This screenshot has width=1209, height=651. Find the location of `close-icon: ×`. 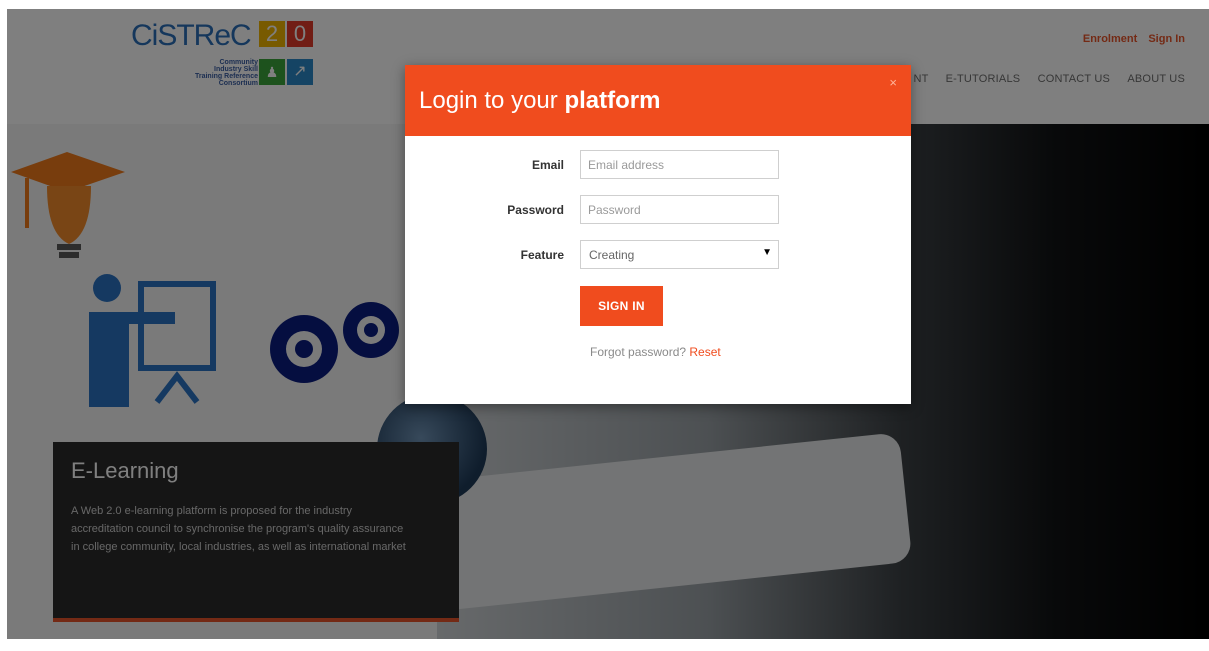

close-icon: × is located at coordinates (893, 82).